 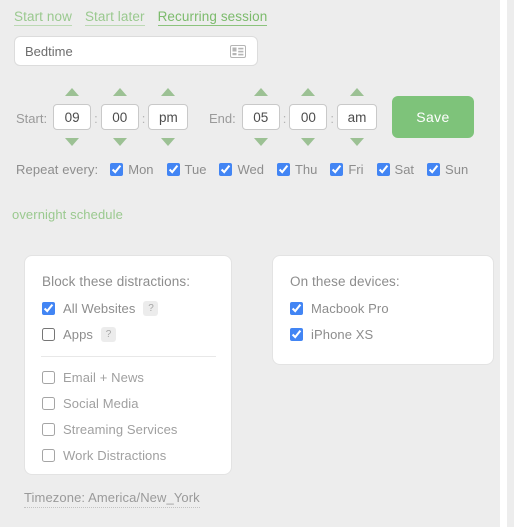 I want to click on session-mode-tabs: Start now Start later Recurring session, so click(x=141, y=17).